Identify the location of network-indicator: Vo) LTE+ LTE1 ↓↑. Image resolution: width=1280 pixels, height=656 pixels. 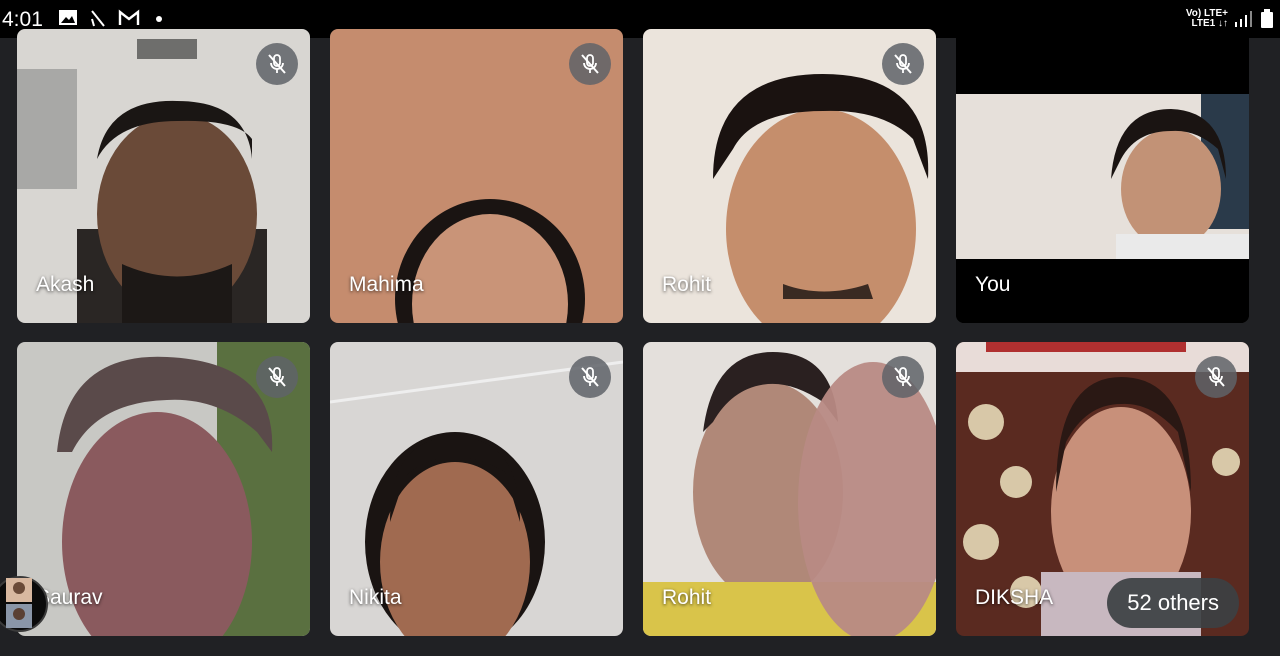
(1206, 18).